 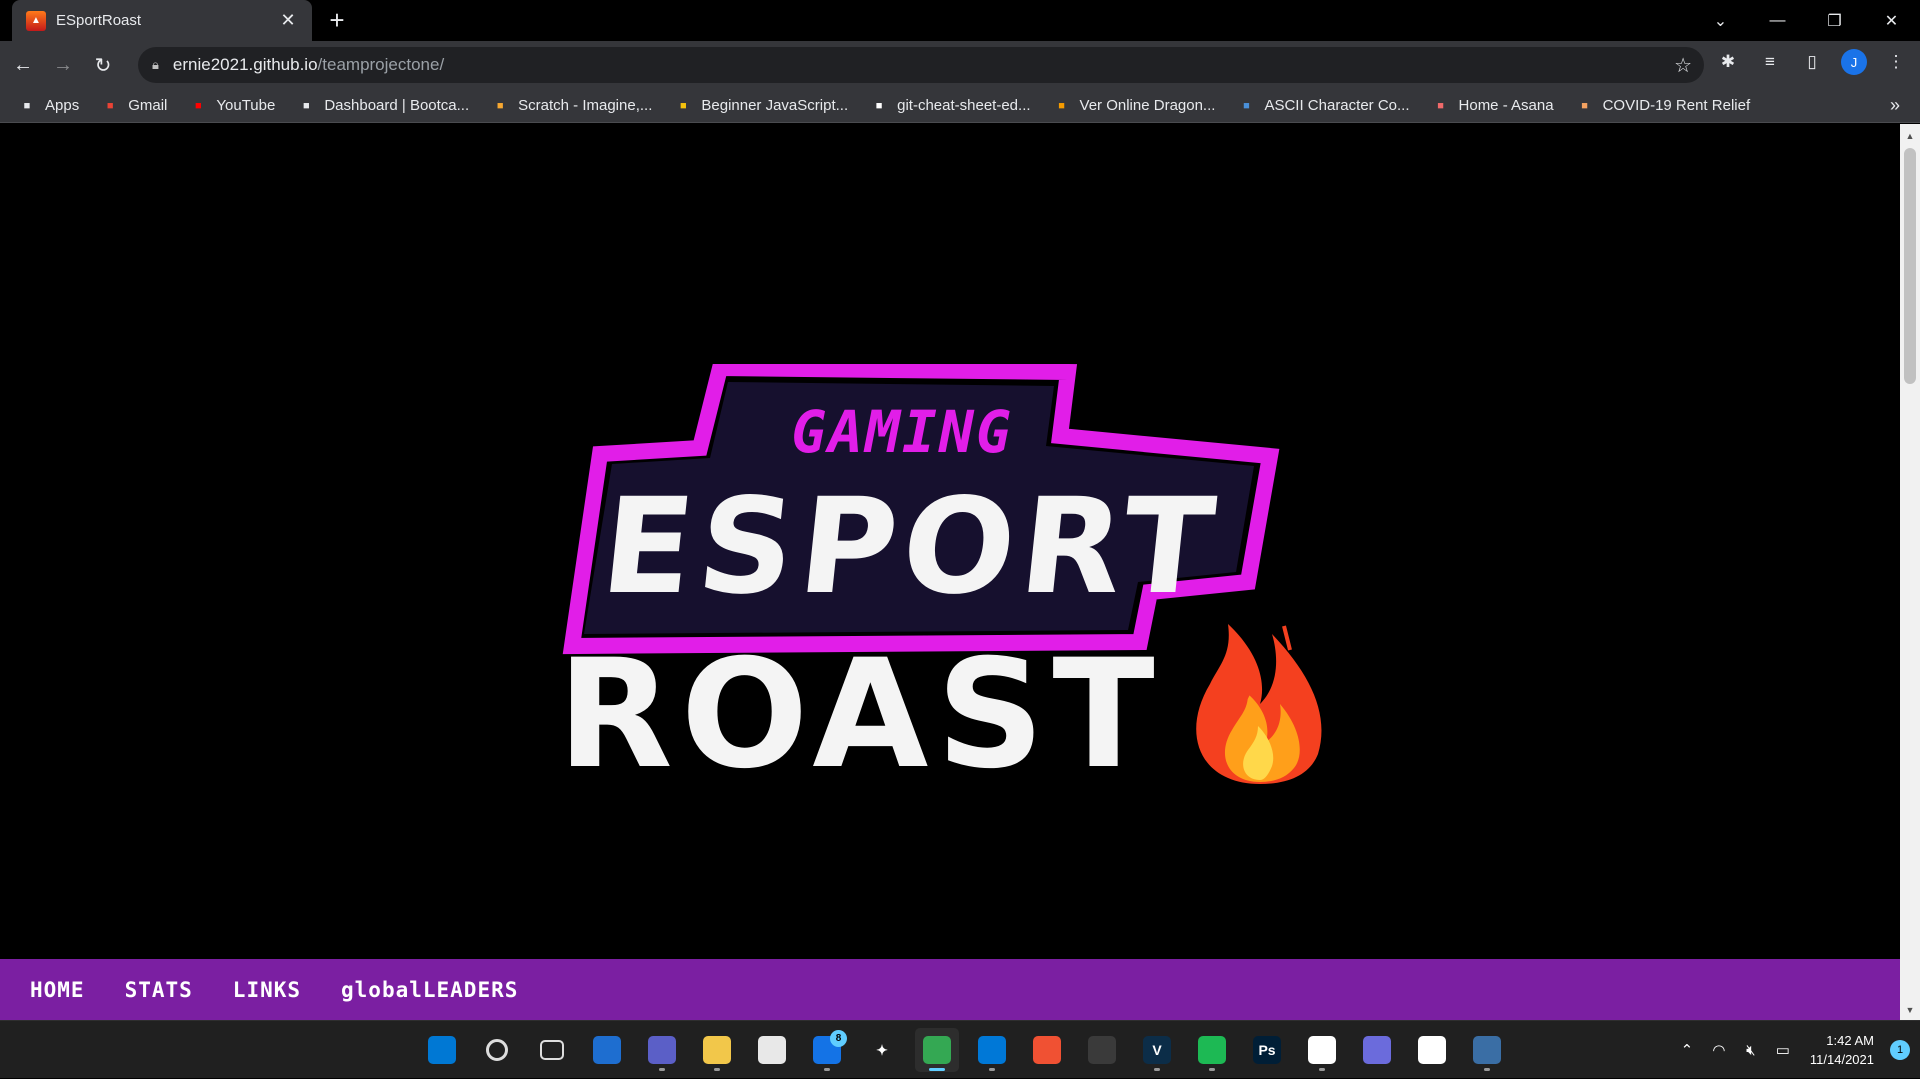 What do you see at coordinates (838, 1038) in the screenshot?
I see `mail-unread-badge: 8` at bounding box center [838, 1038].